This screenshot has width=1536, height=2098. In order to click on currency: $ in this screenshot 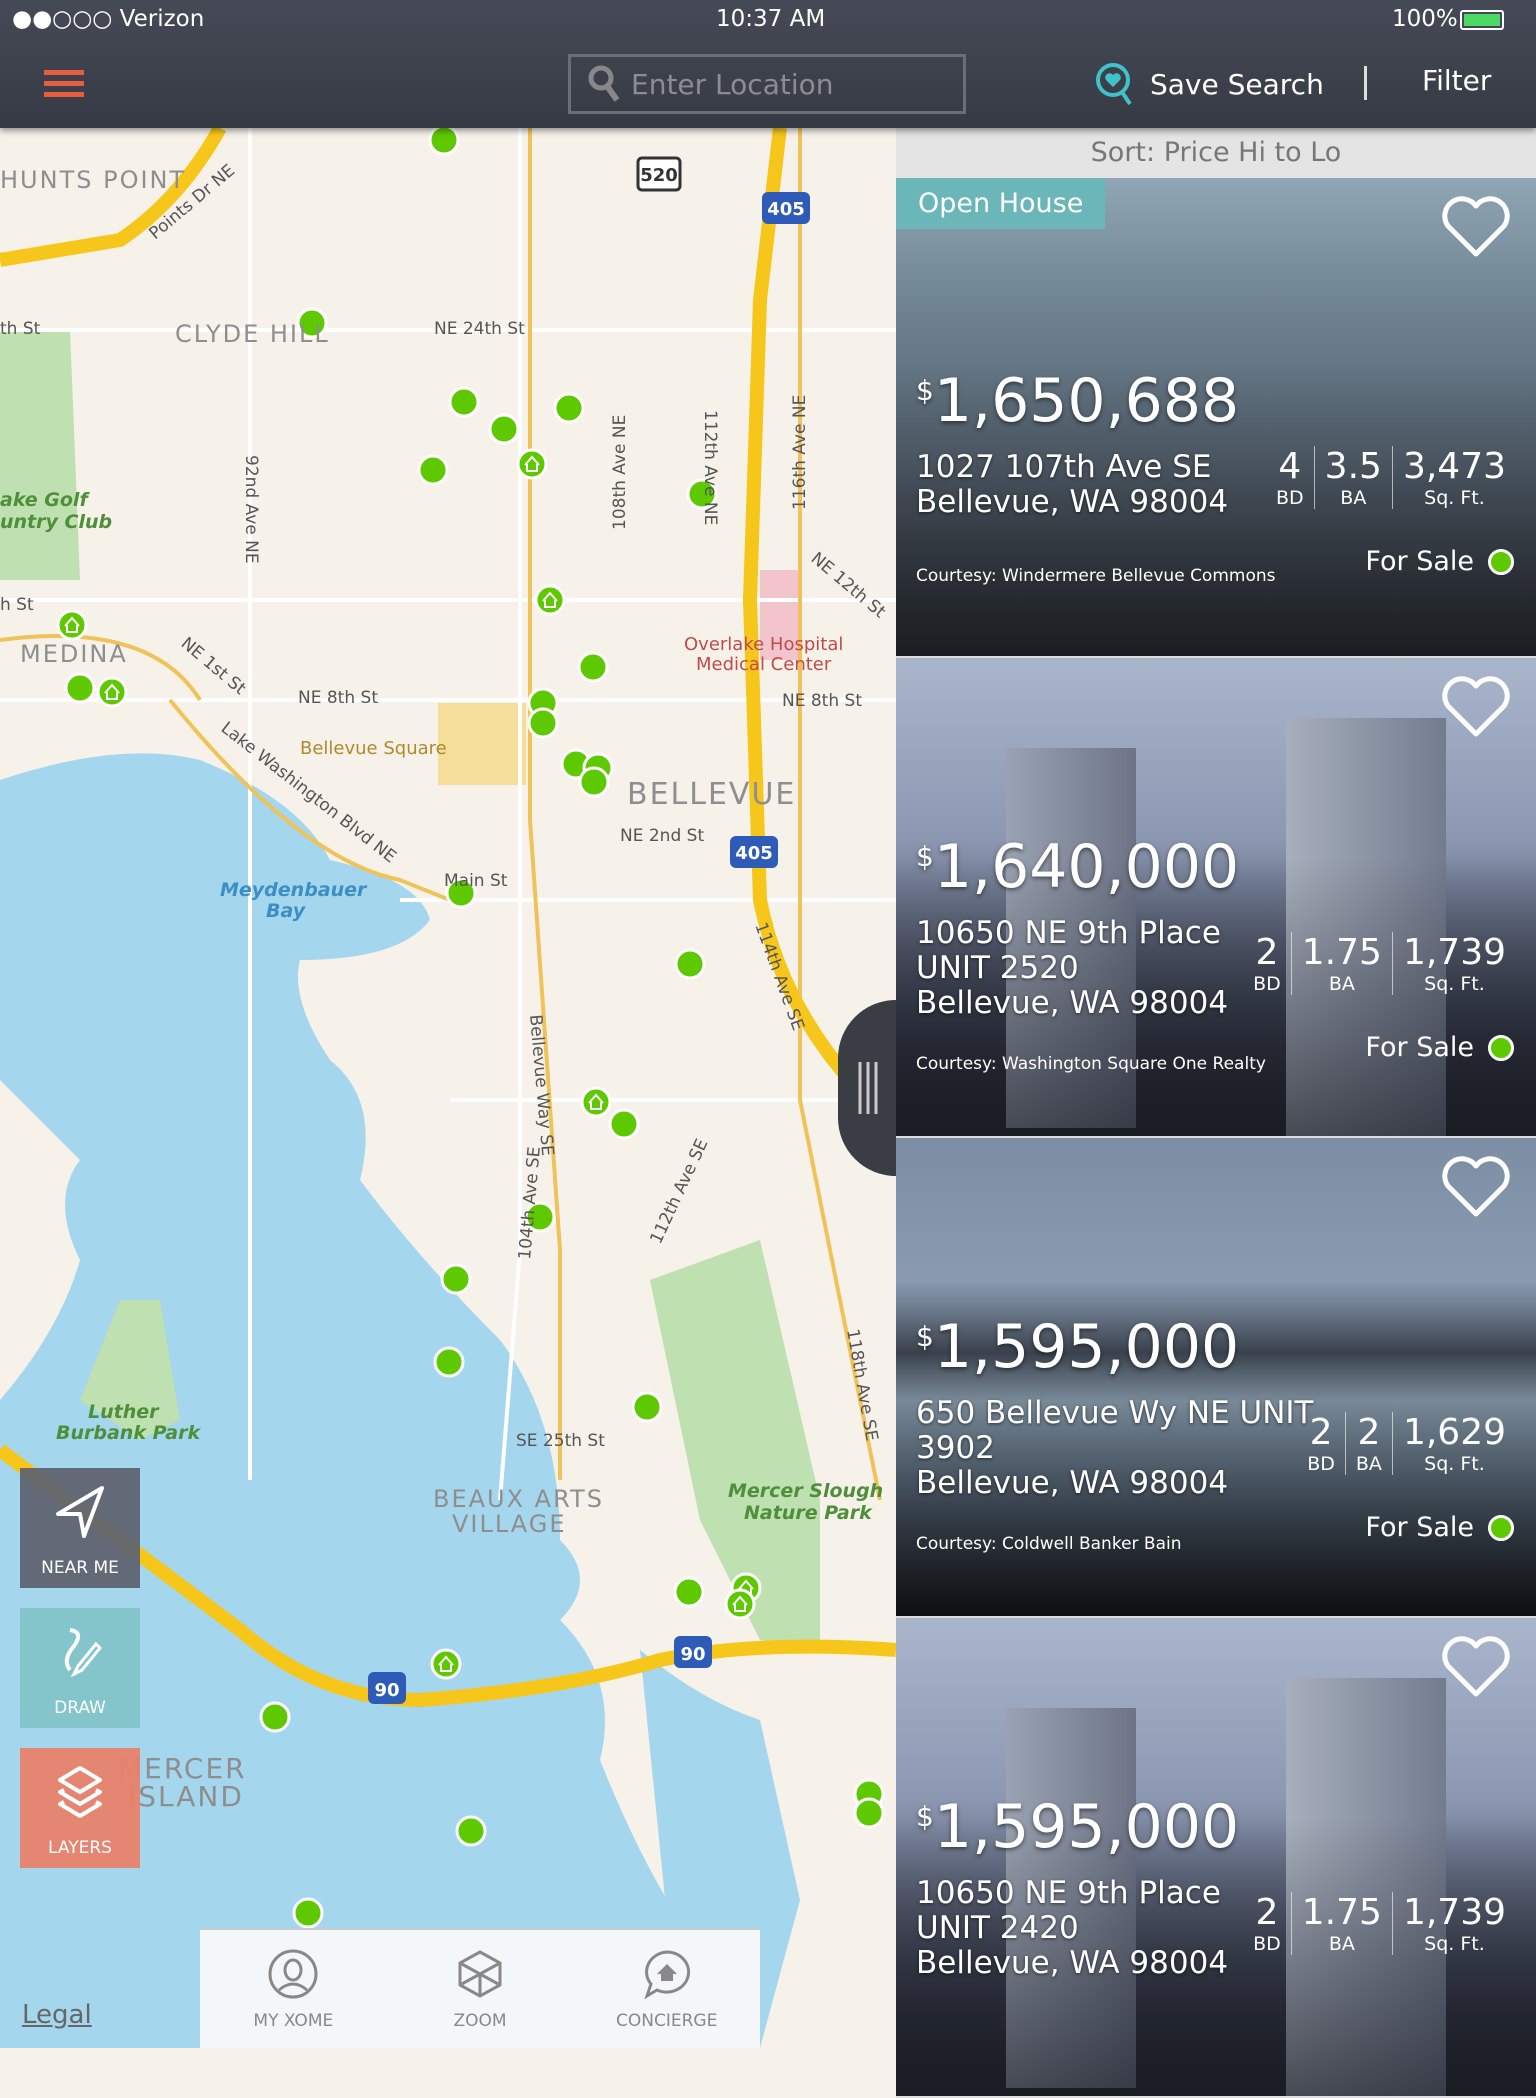, I will do `click(925, 856)`.